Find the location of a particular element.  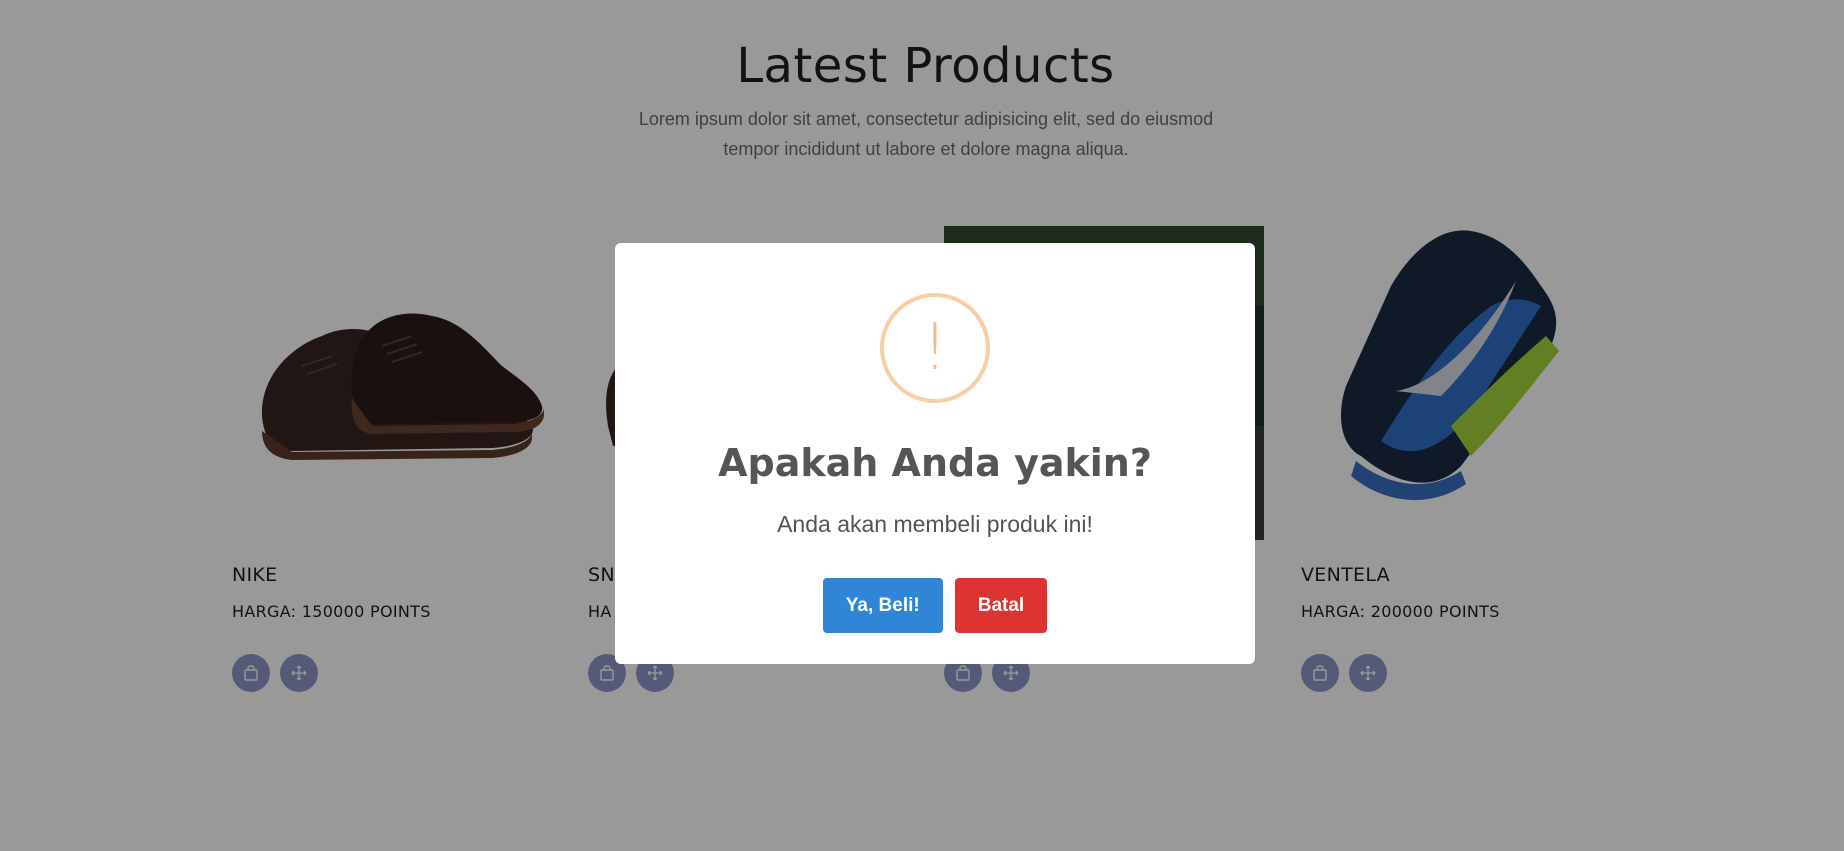

warning-icon: ! is located at coordinates (935, 348).